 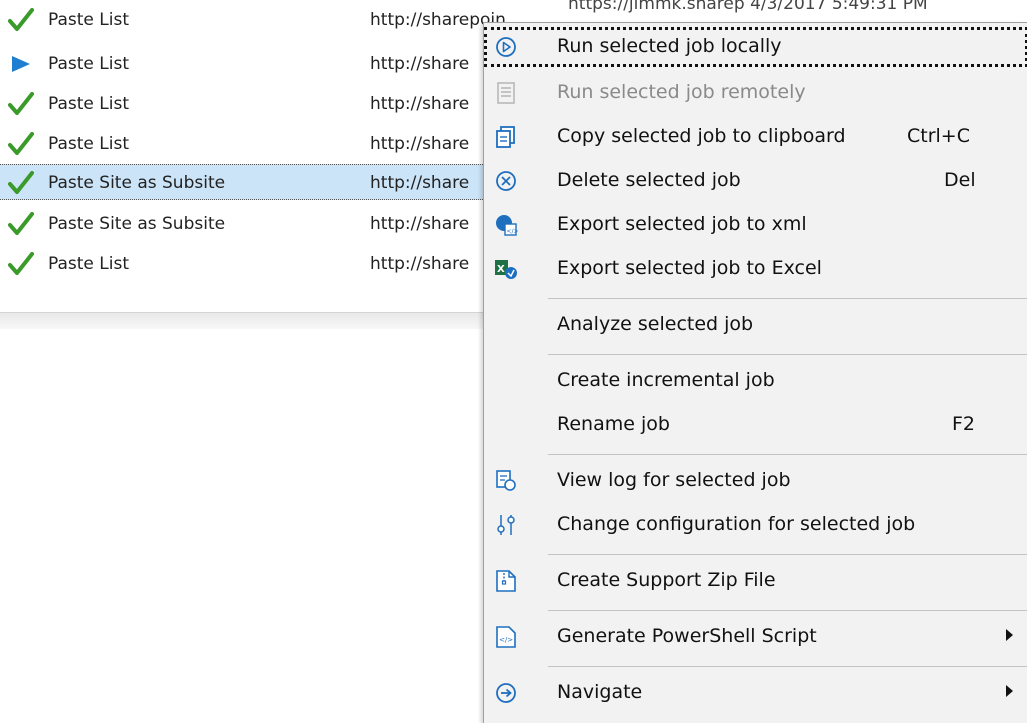 I want to click on menu-item-run-locally: Run selected job locally, so click(x=755, y=47).